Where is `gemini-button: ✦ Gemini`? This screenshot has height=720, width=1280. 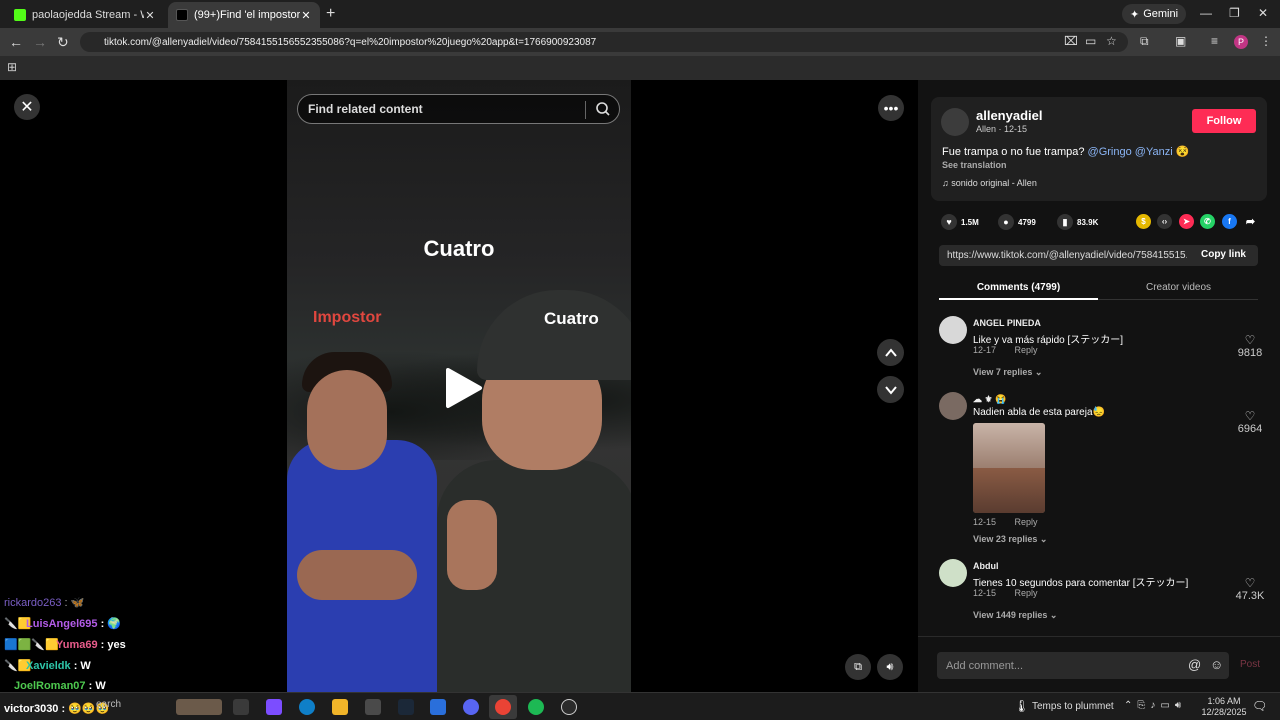
gemini-button: ✦ Gemini is located at coordinates (1154, 14).